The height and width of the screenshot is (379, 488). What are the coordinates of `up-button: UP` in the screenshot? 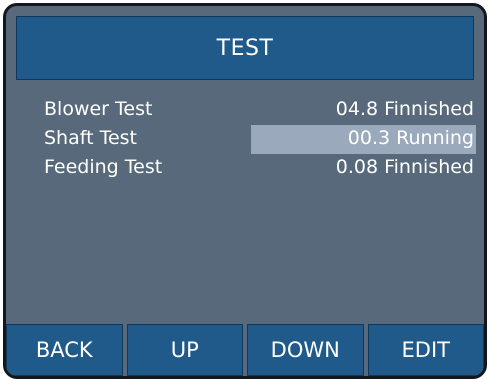 It's located at (184, 350).